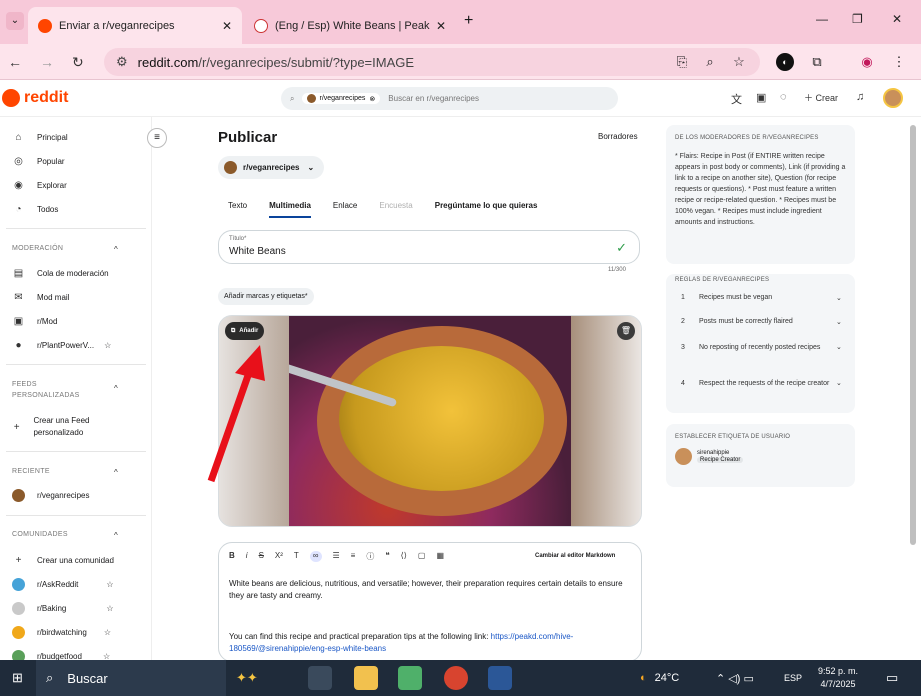 Image resolution: width=921 pixels, height=696 pixels. Describe the element at coordinates (247, 678) in the screenshot. I see `copilot-icon: ✦✦` at that location.